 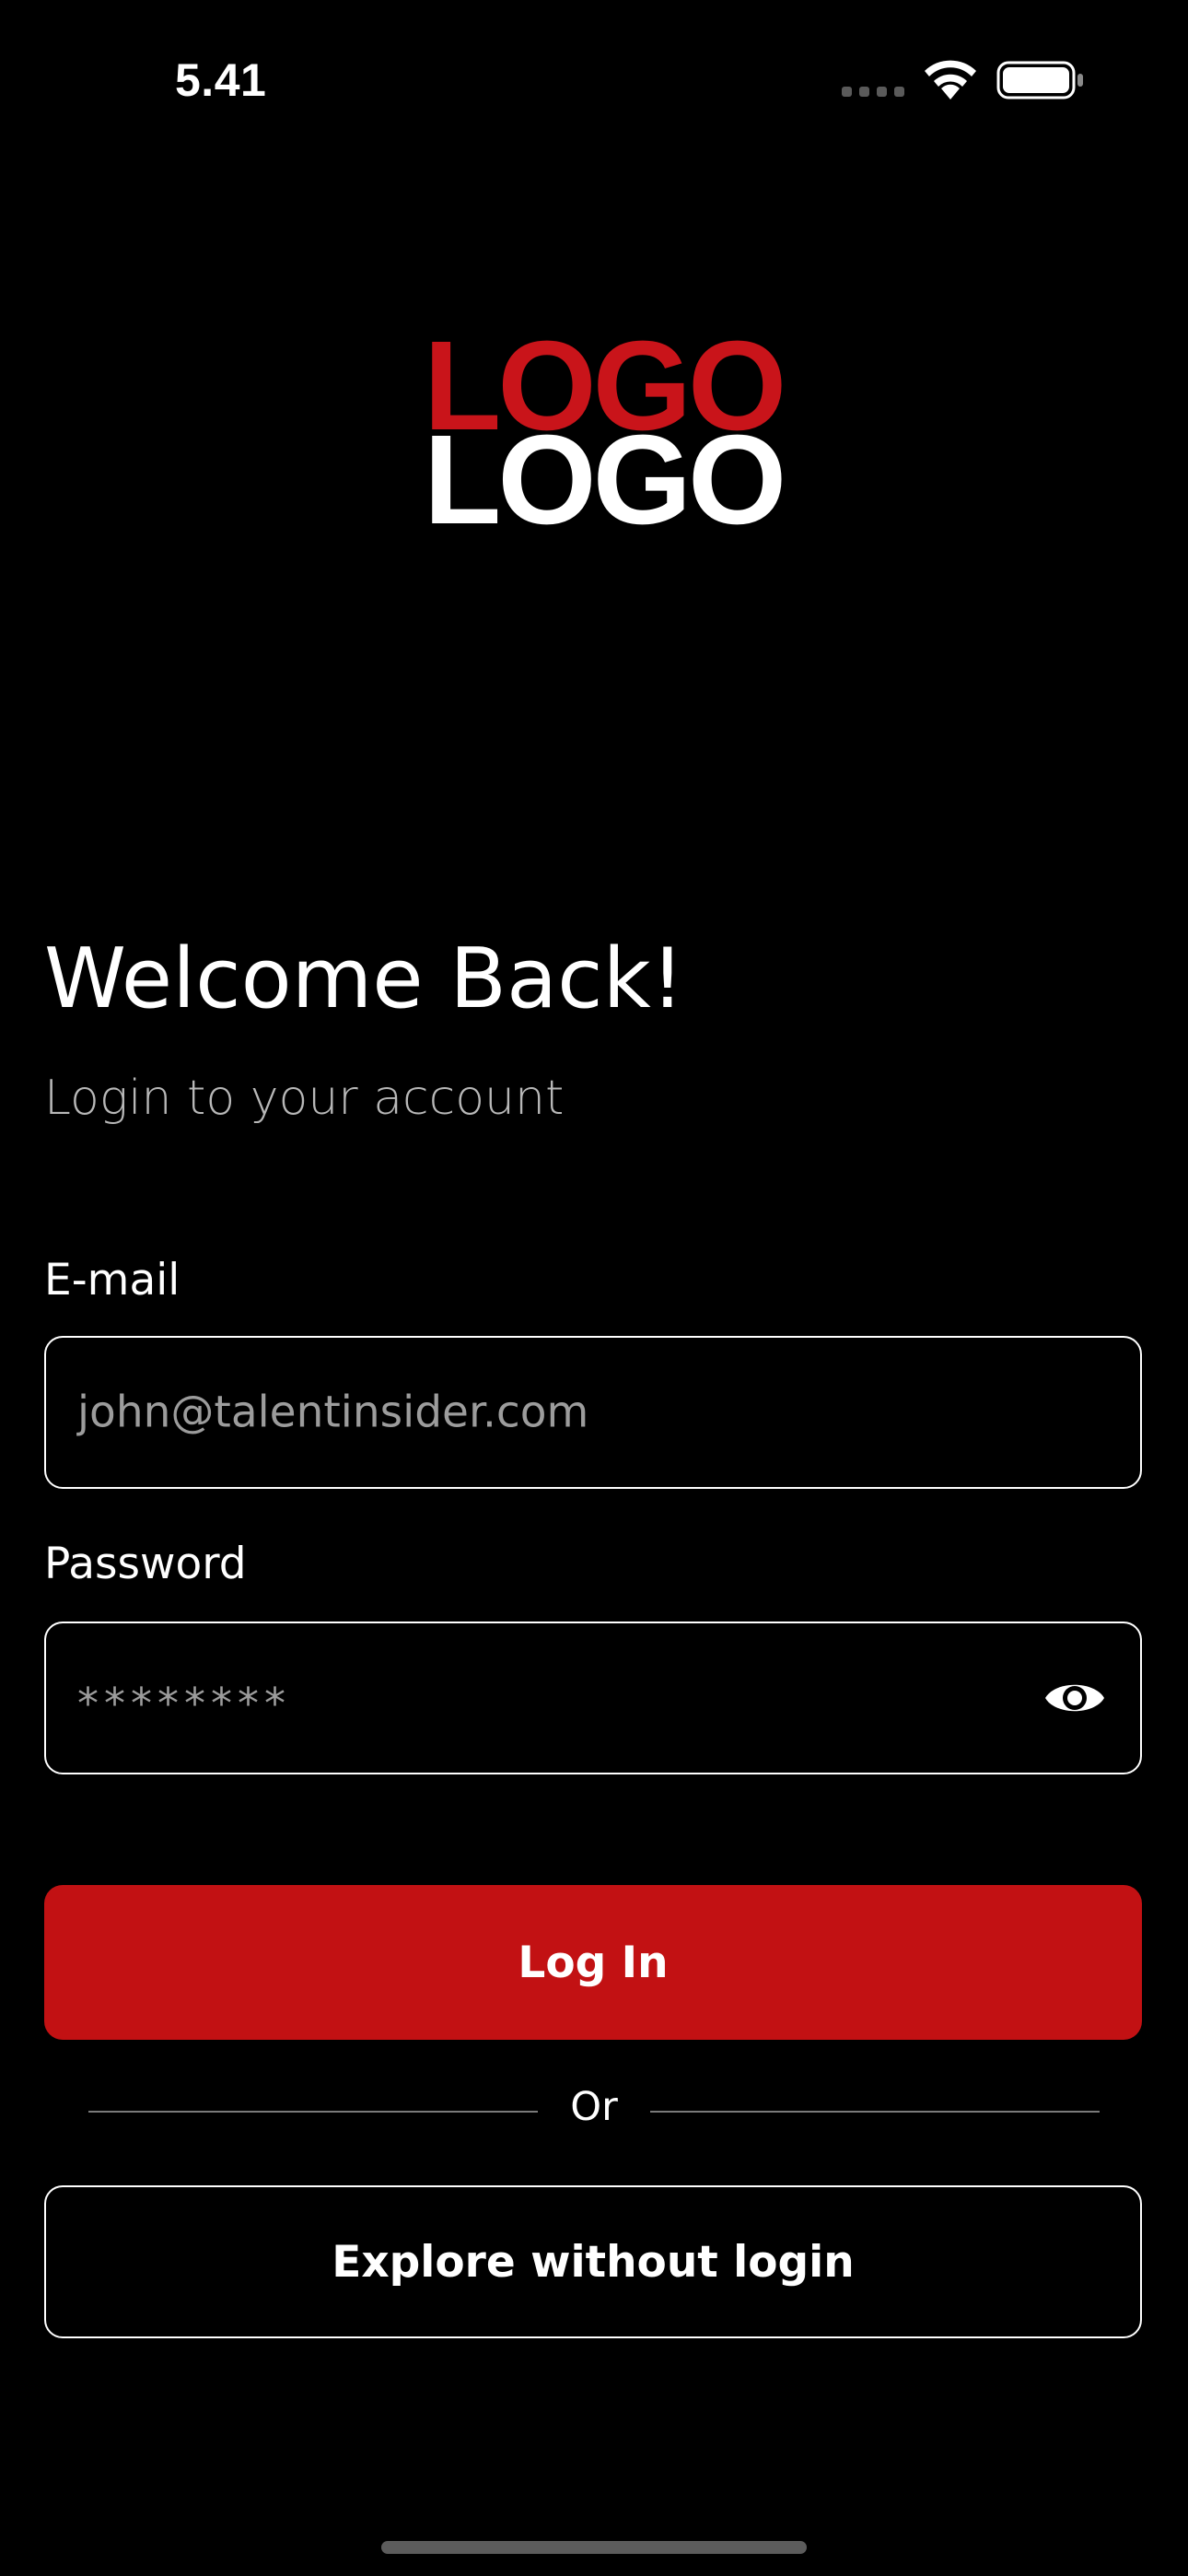 I want to click on email-placeholder: john@talentinsider.com, so click(x=333, y=1412).